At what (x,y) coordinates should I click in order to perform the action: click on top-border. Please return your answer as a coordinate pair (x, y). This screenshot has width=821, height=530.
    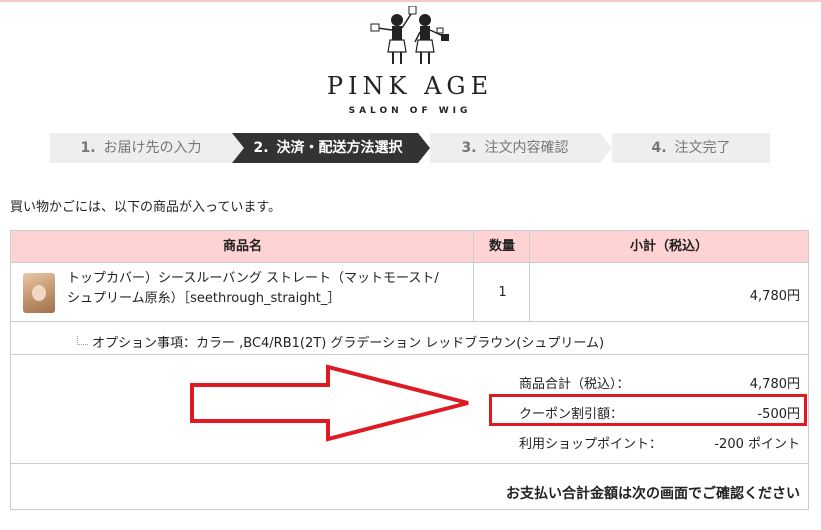
    Looking at the image, I should click on (410, 1).